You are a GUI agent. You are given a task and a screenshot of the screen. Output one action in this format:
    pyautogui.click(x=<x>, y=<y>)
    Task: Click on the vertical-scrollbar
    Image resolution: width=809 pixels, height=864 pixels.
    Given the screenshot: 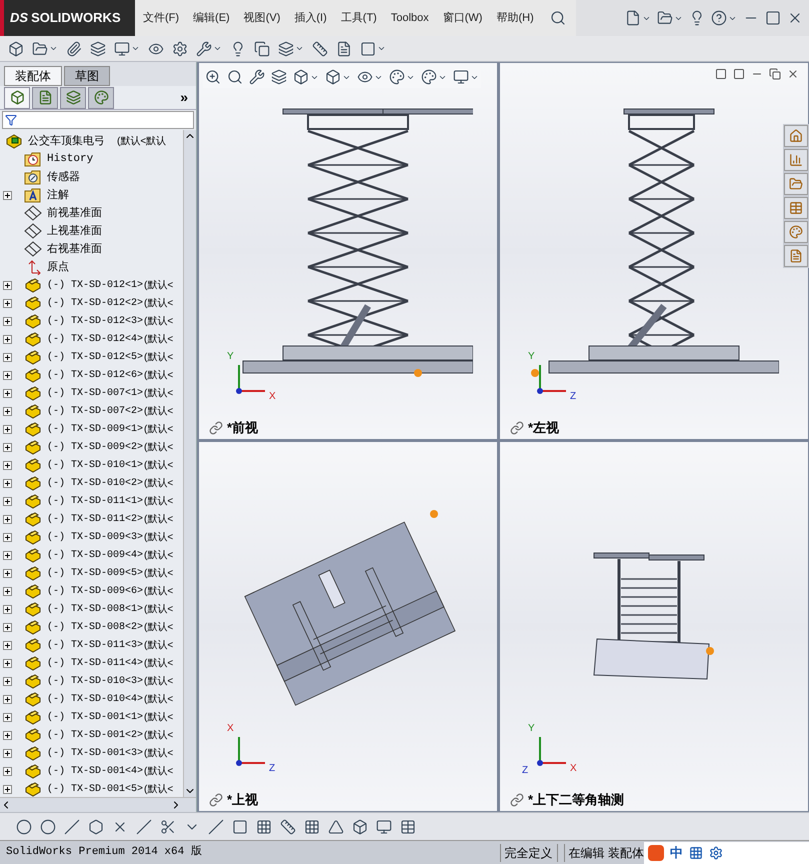 What is the action you would take?
    pyautogui.click(x=189, y=463)
    